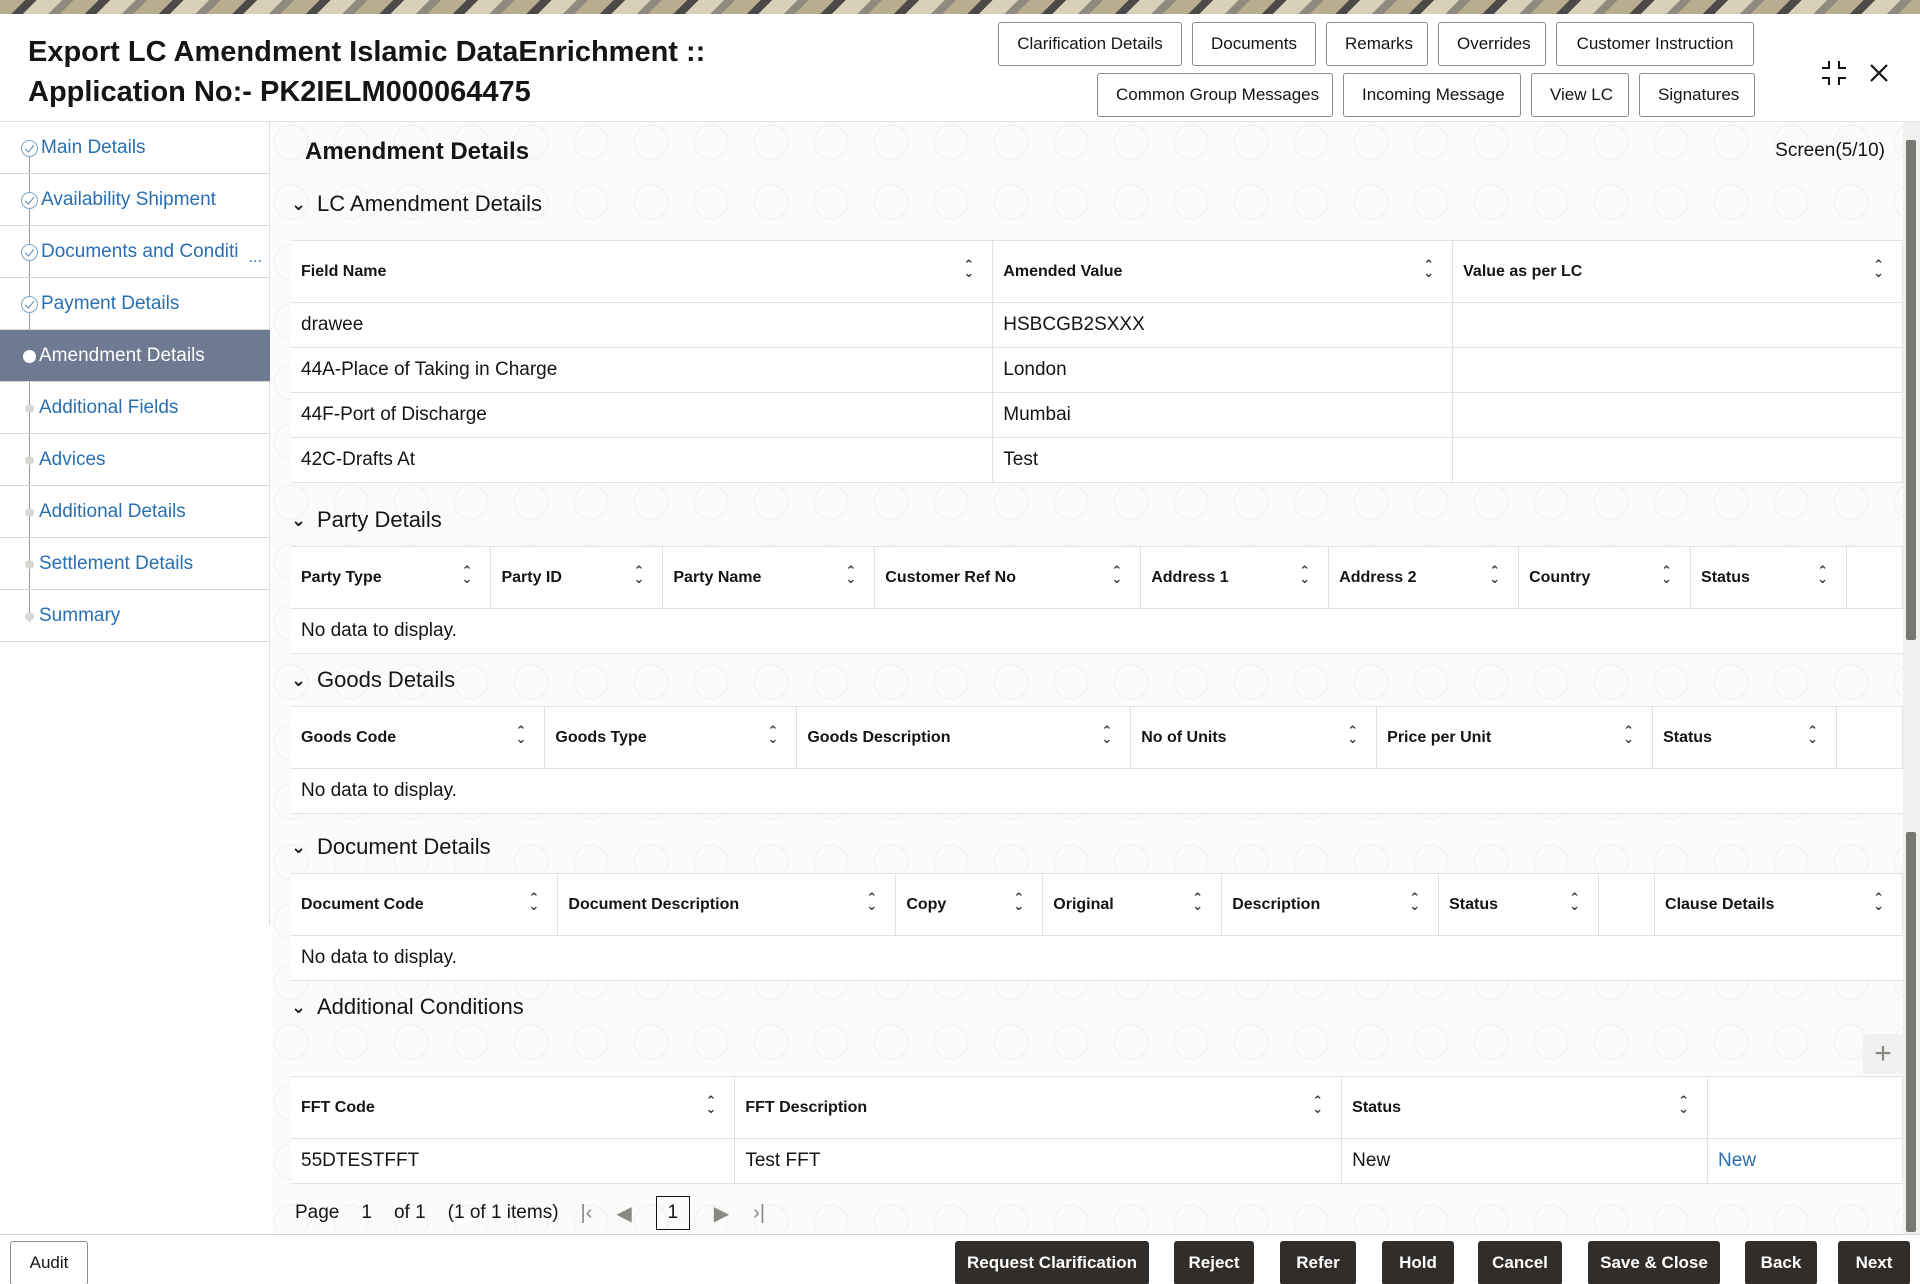  I want to click on next-button: Next, so click(1874, 1262).